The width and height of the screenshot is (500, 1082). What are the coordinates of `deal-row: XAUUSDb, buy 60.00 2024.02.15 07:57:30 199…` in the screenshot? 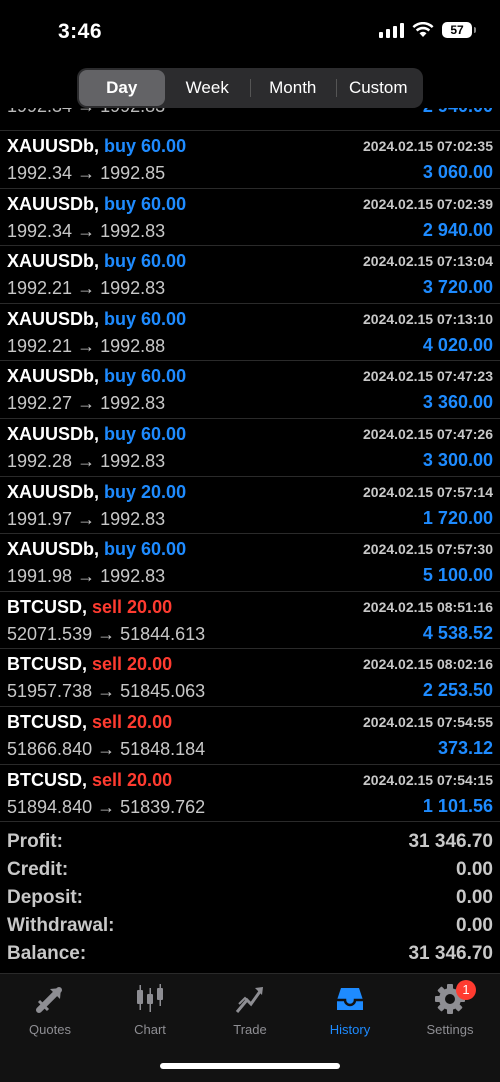 It's located at (250, 563).